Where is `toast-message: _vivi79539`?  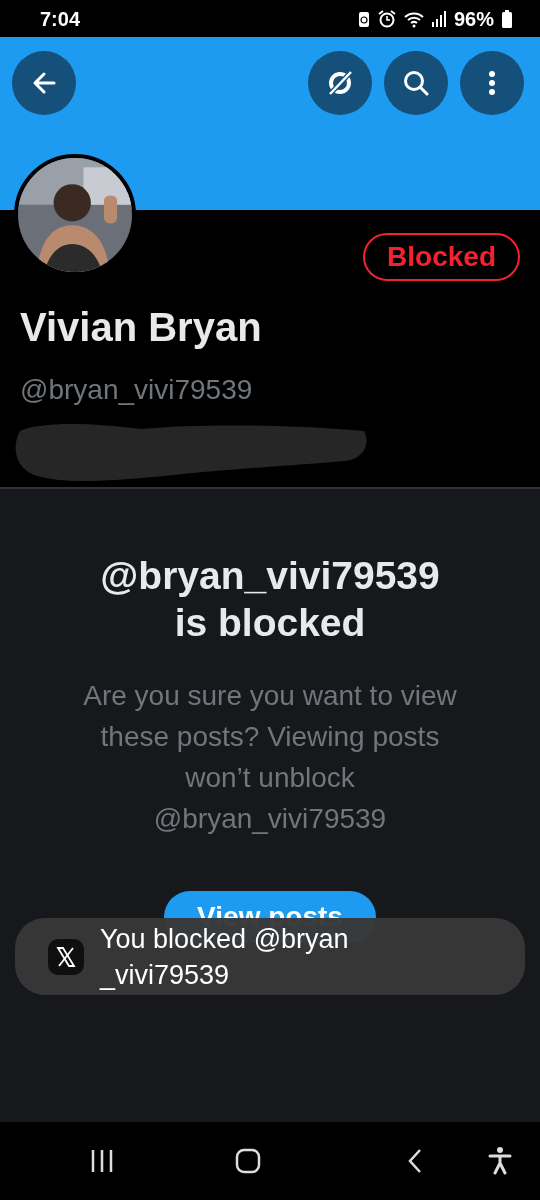
toast-message: _vivi79539 is located at coordinates (165, 975).